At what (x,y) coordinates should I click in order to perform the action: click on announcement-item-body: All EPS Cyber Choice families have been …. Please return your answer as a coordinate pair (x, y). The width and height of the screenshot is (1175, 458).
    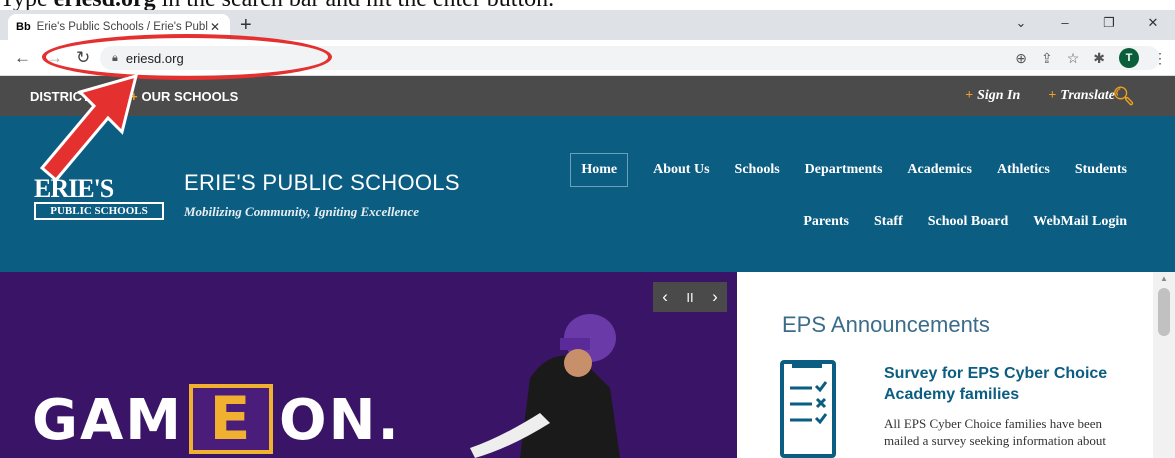
    Looking at the image, I should click on (995, 437).